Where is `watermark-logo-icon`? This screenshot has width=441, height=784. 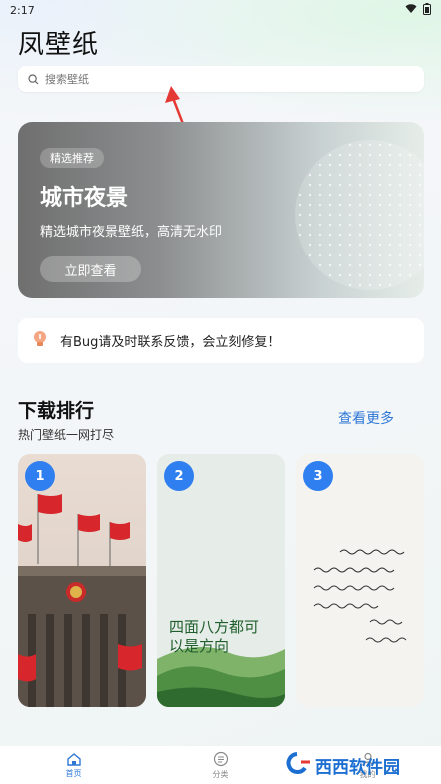
watermark-logo-icon is located at coordinates (297, 765).